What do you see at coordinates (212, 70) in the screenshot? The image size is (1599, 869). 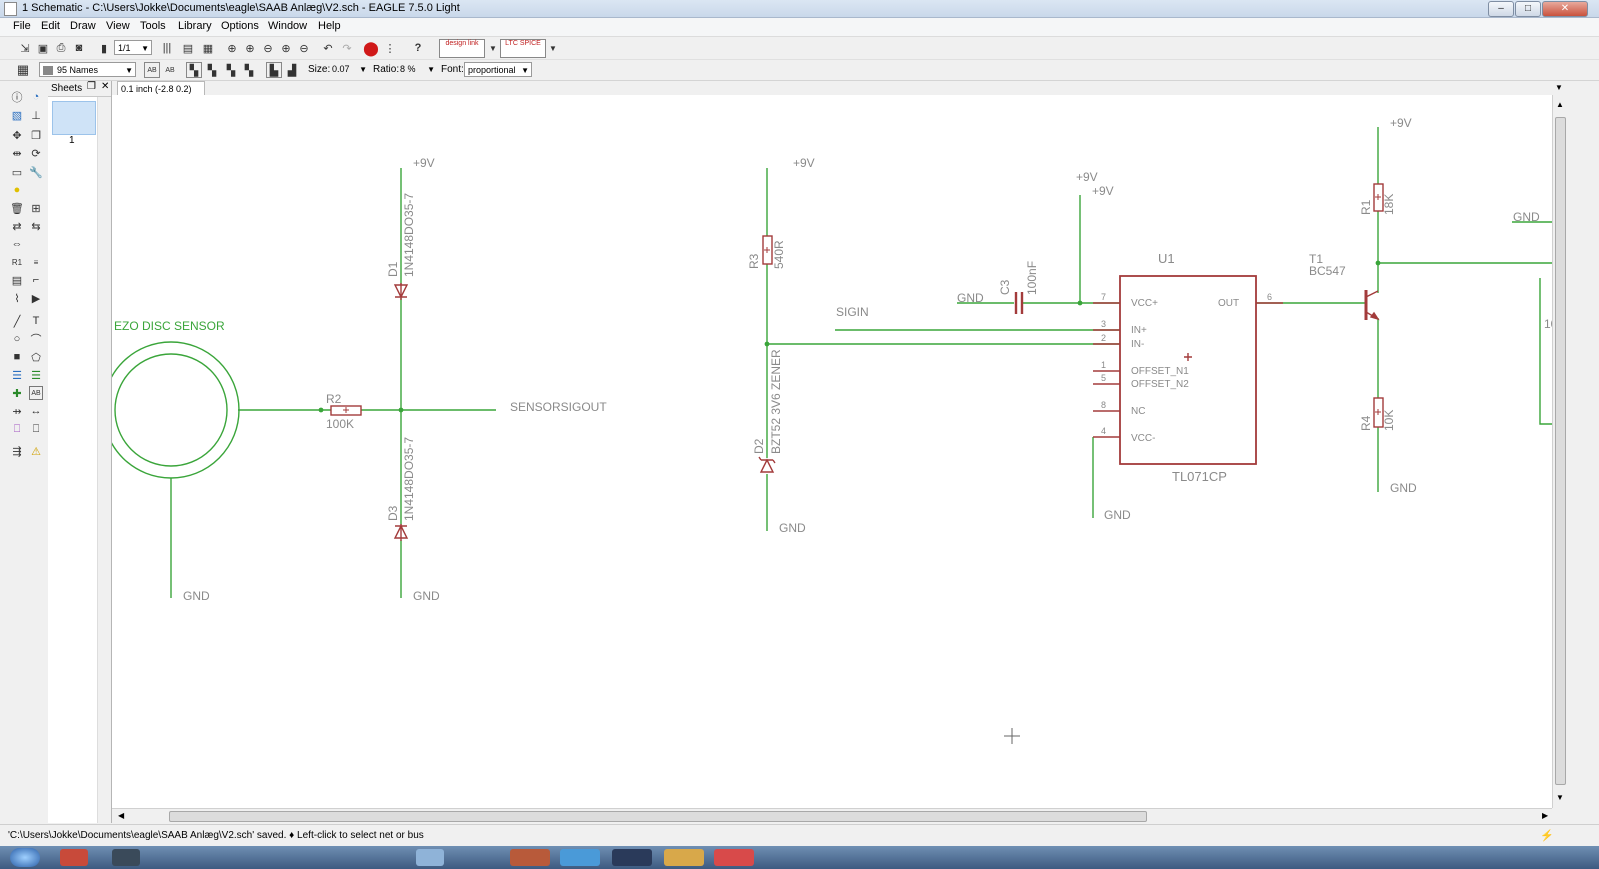 I see `align-top-icon: ▚` at bounding box center [212, 70].